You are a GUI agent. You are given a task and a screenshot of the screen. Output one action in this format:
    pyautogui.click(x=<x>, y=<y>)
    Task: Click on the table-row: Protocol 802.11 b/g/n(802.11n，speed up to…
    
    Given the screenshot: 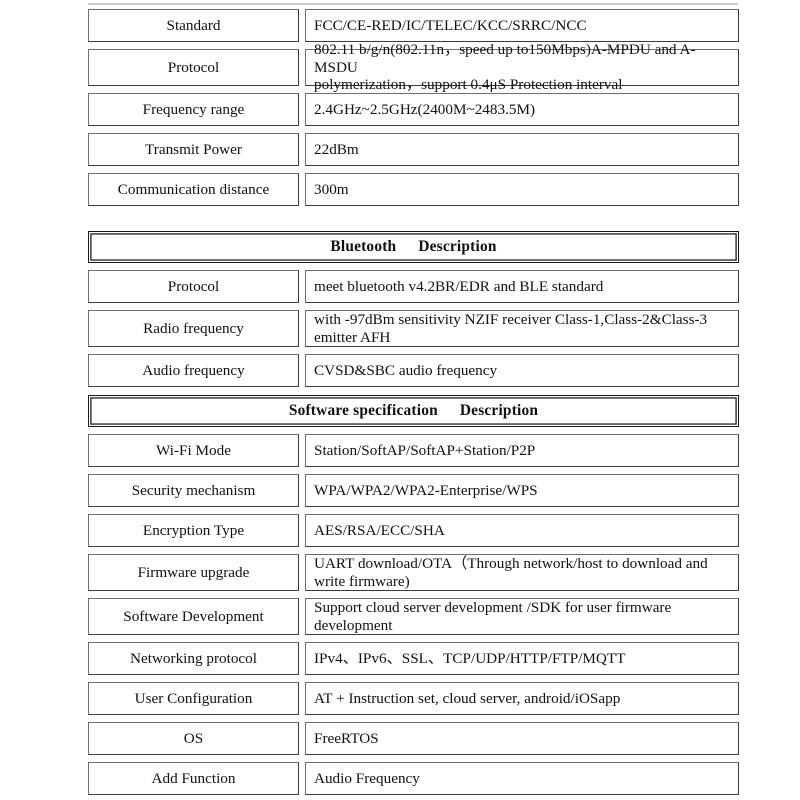 What is the action you would take?
    pyautogui.click(x=413, y=67)
    